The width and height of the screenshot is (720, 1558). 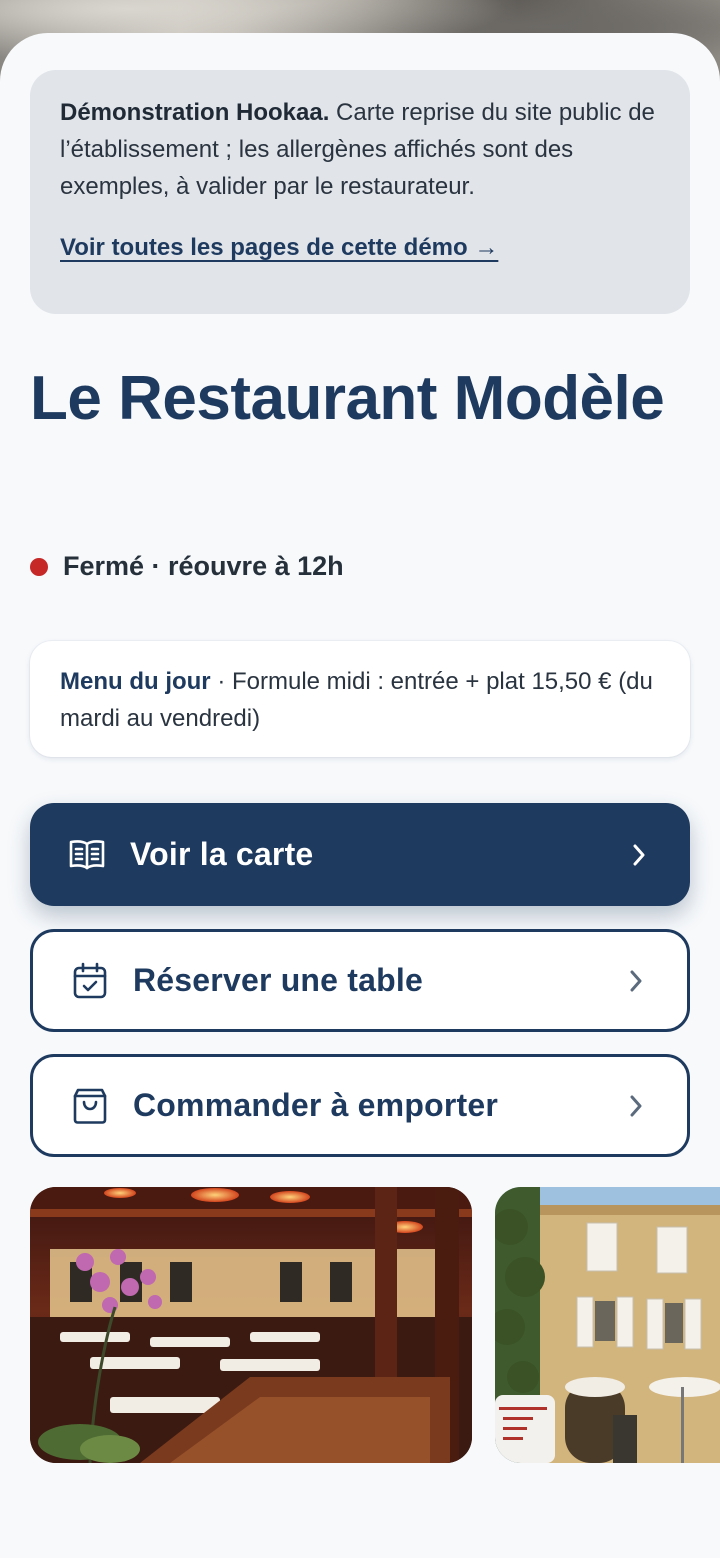 What do you see at coordinates (278, 980) in the screenshot?
I see `reserve-table-label: Réserver une table` at bounding box center [278, 980].